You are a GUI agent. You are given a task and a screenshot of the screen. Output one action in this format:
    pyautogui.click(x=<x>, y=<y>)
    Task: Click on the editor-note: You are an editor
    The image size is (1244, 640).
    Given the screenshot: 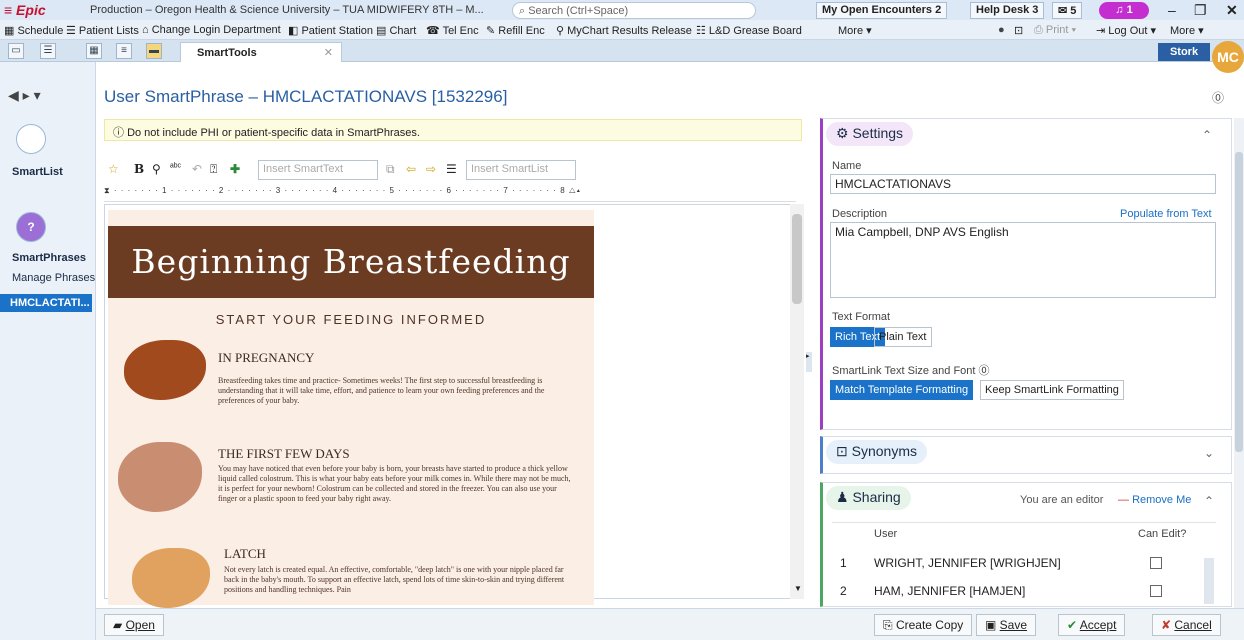 What is the action you would take?
    pyautogui.click(x=1062, y=500)
    